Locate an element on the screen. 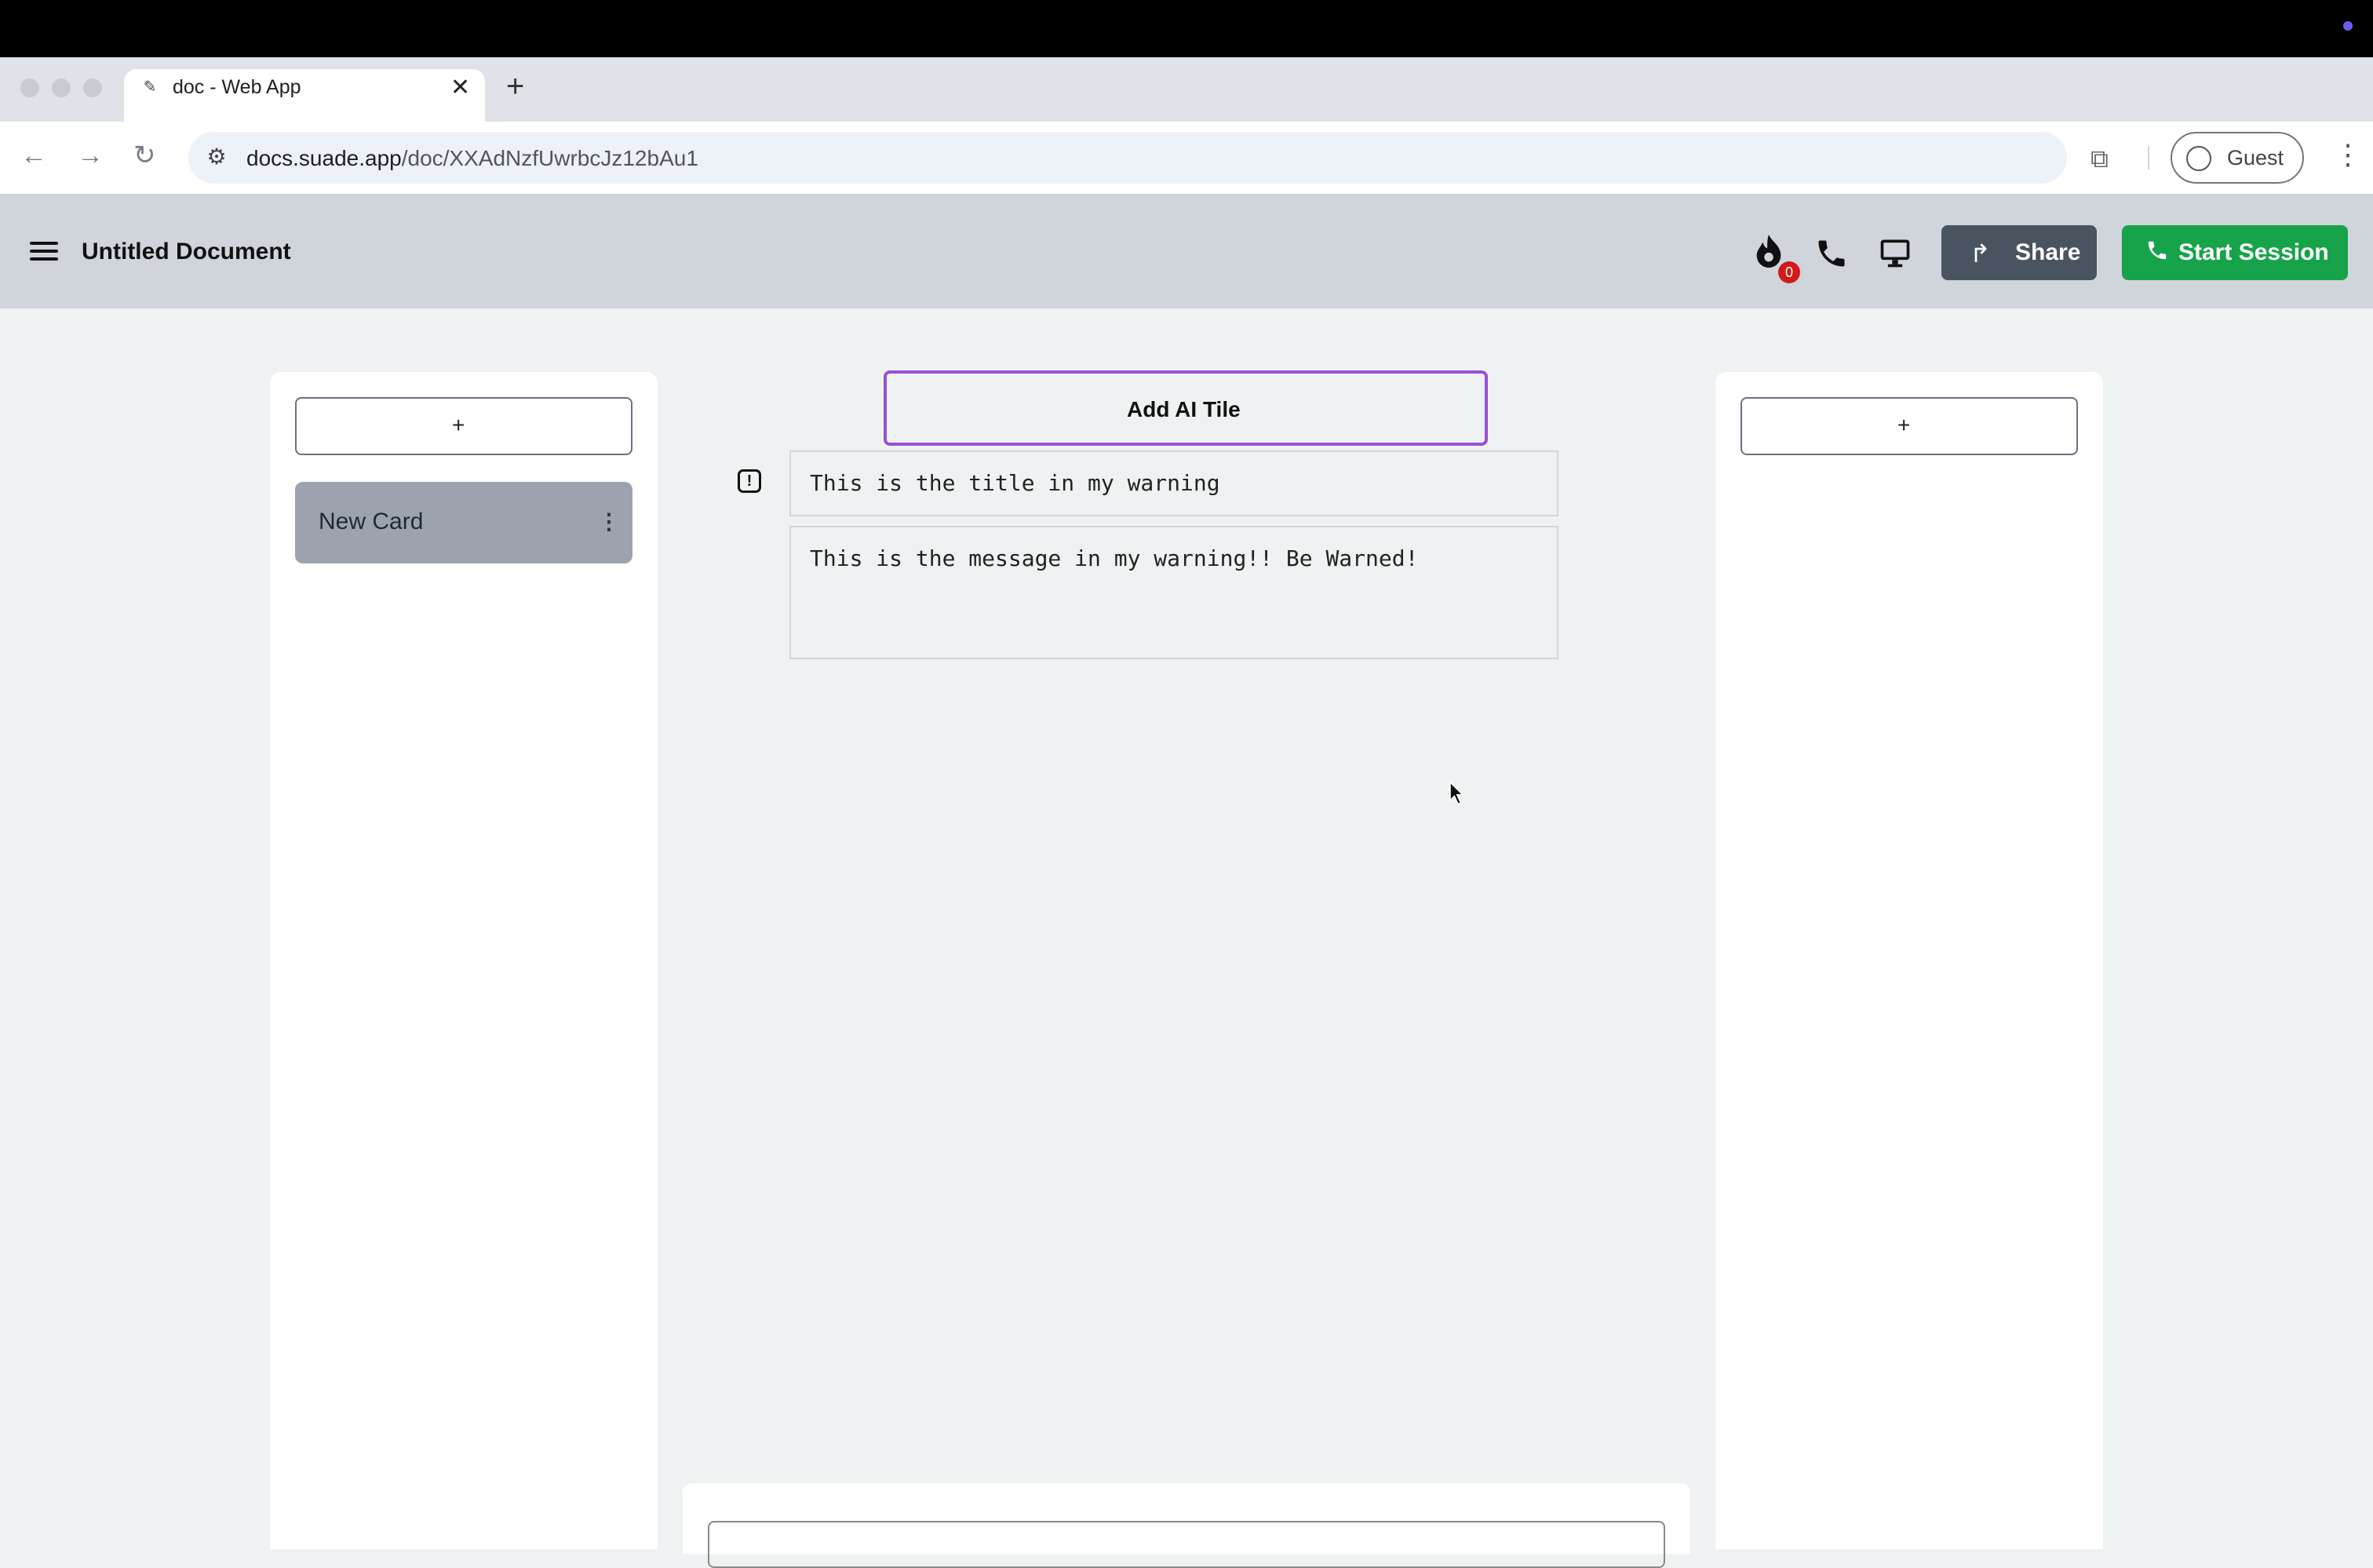 The image size is (2373, 1568). add-ai-tile-label: Add AI Tile is located at coordinates (1184, 409).